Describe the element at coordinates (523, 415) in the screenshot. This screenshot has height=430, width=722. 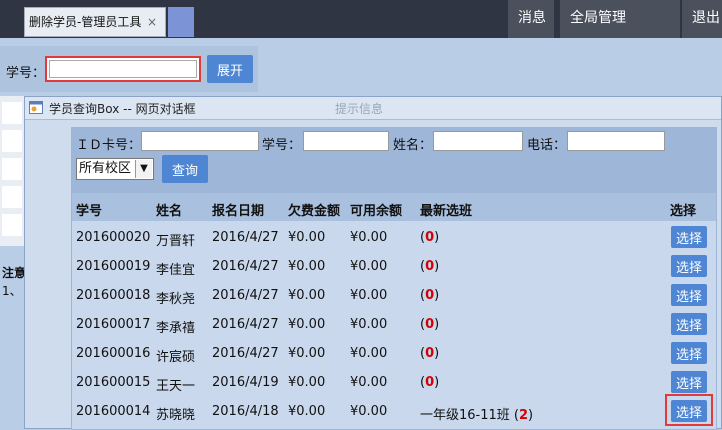
I see `class-count: 2` at that location.